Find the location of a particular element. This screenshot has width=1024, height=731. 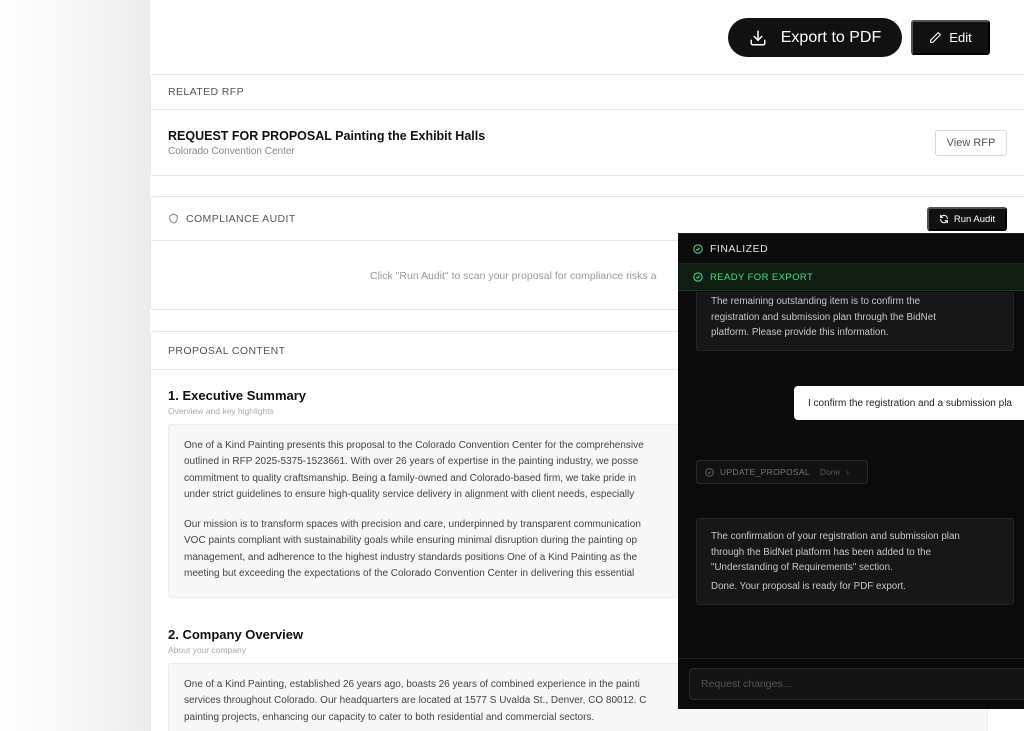

rfp-organization: Colorado Convention Center is located at coordinates (231, 151).